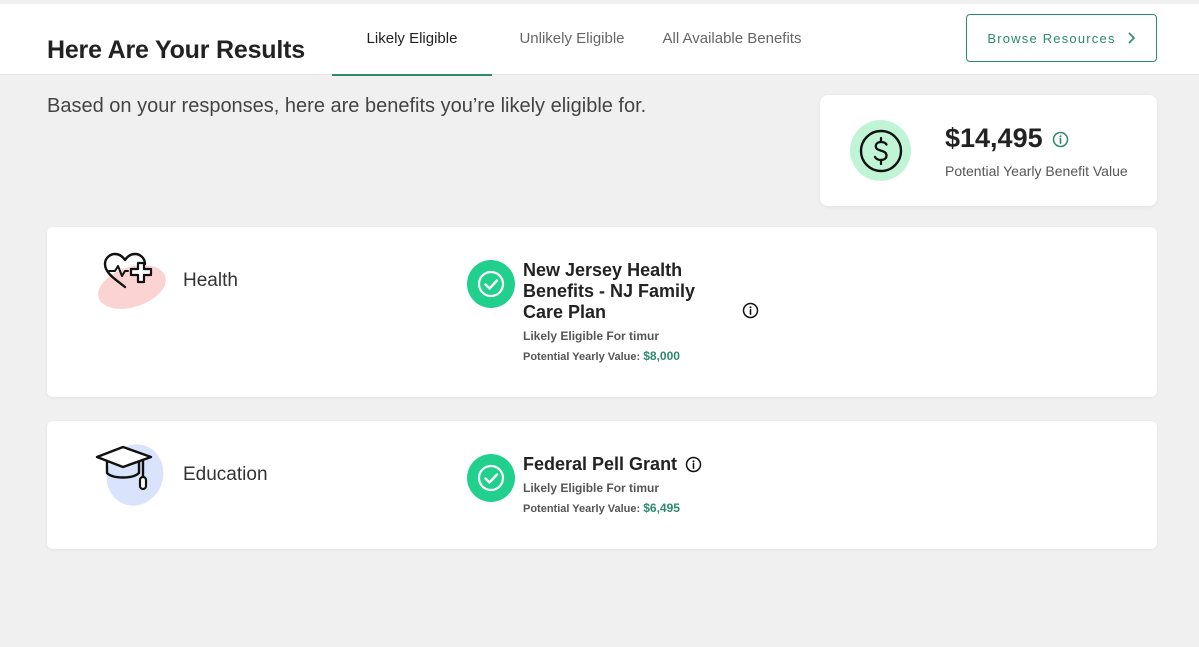  Describe the element at coordinates (994, 138) in the screenshot. I see `total-benefit-amount: $14,495` at that location.